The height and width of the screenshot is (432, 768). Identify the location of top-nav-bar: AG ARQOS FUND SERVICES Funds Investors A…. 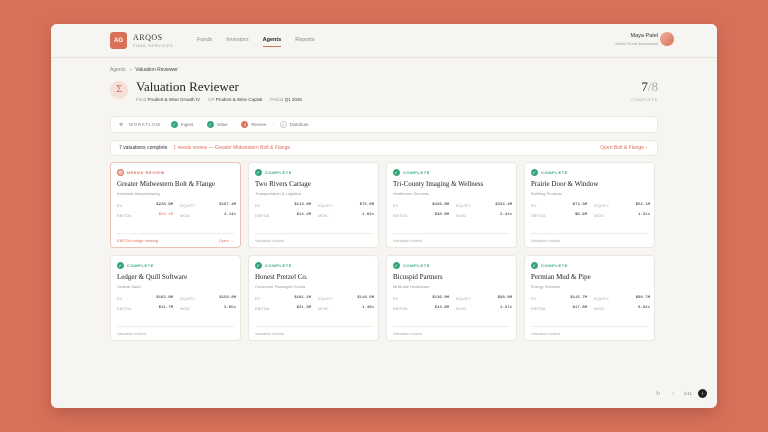
(384, 41).